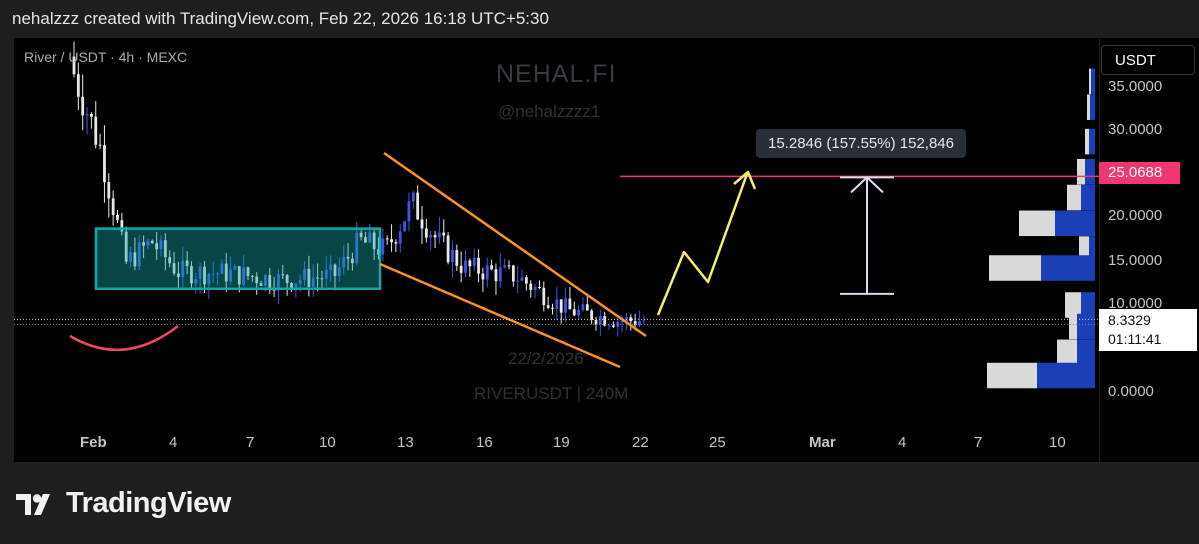 Image resolution: width=1199 pixels, height=544 pixels. I want to click on time-tick-22: 22, so click(640, 442).